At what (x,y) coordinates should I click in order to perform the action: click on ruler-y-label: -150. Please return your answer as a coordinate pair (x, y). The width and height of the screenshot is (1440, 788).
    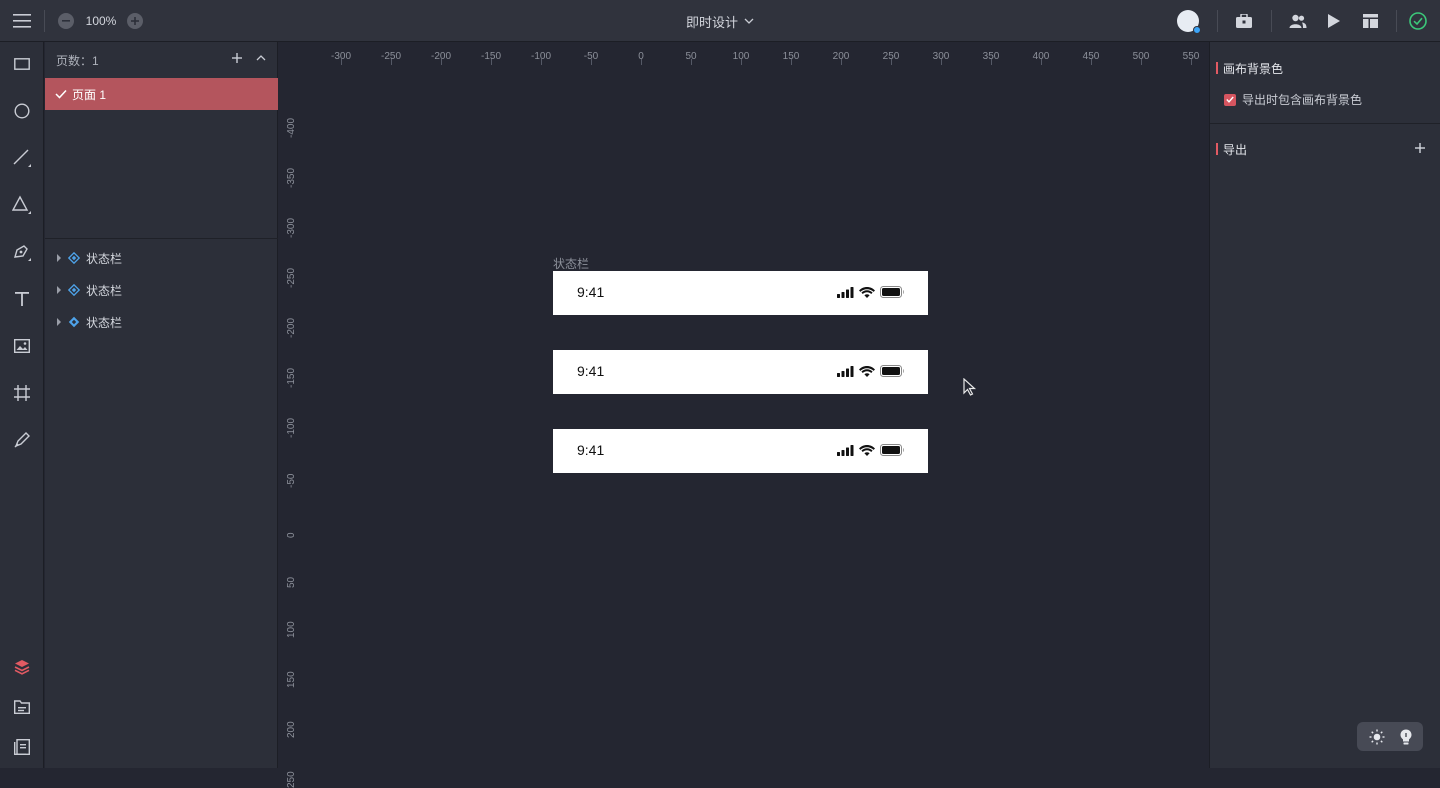
    Looking at the image, I should click on (291, 377).